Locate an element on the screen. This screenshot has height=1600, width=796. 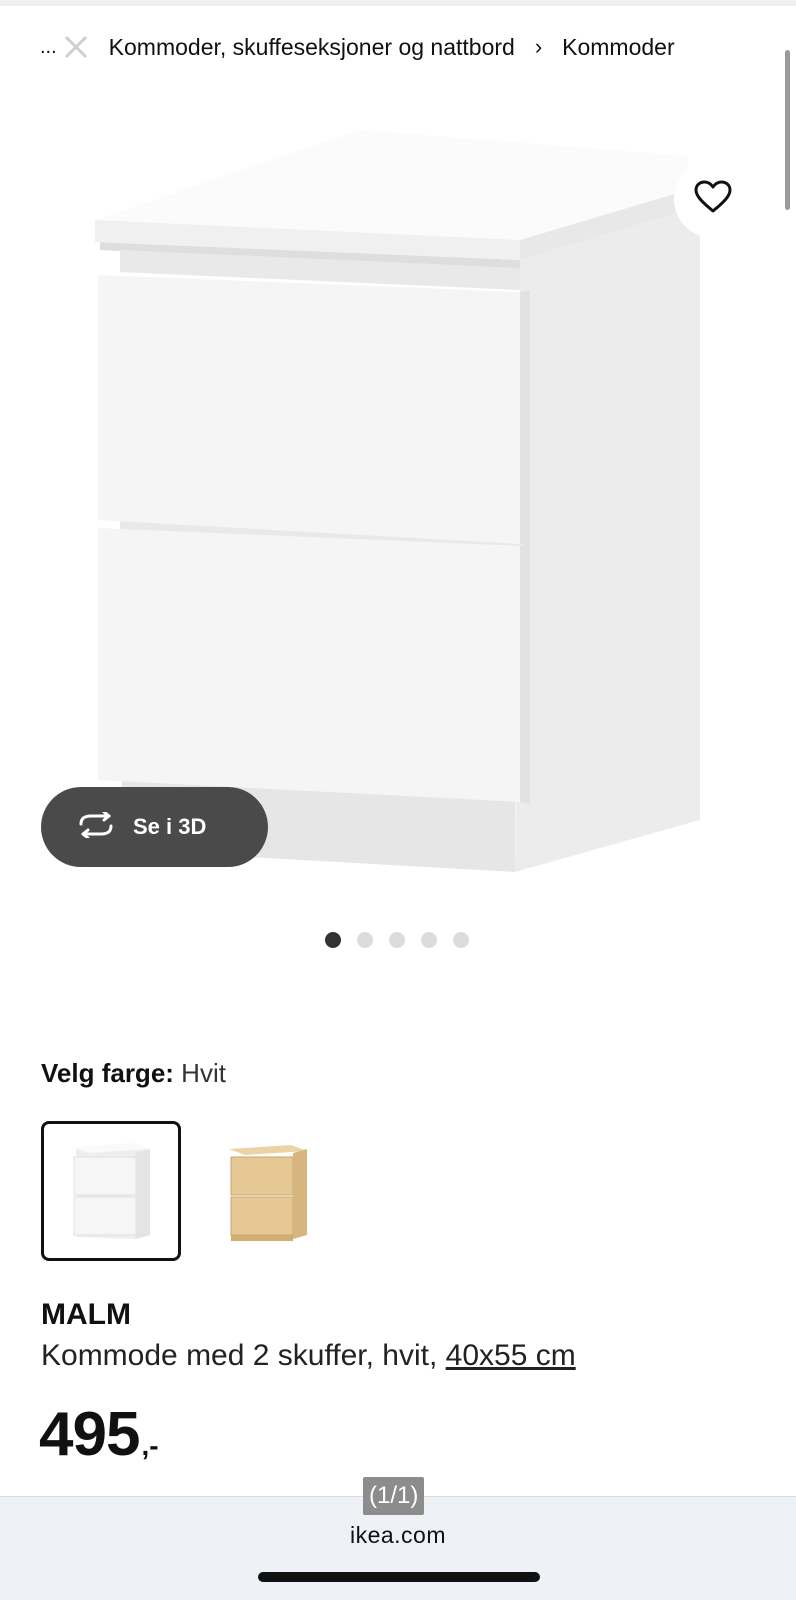
rotate-3d-icon is located at coordinates (96, 826).